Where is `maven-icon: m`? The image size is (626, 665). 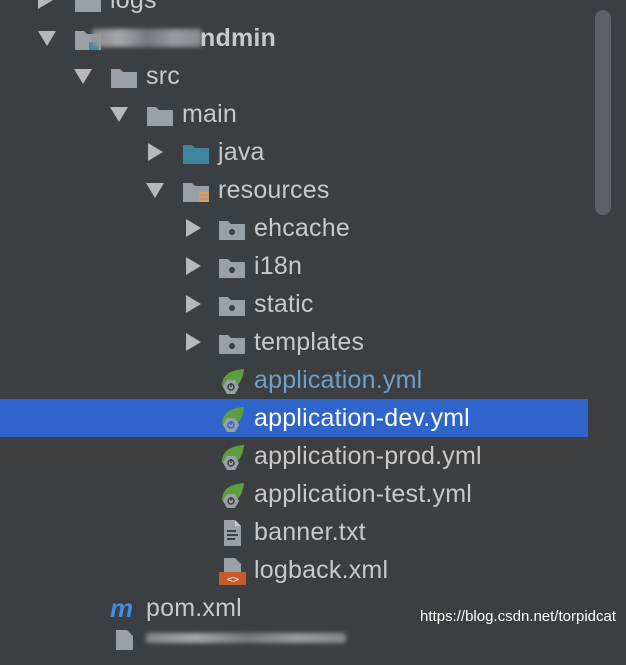
maven-icon: m is located at coordinates (122, 608).